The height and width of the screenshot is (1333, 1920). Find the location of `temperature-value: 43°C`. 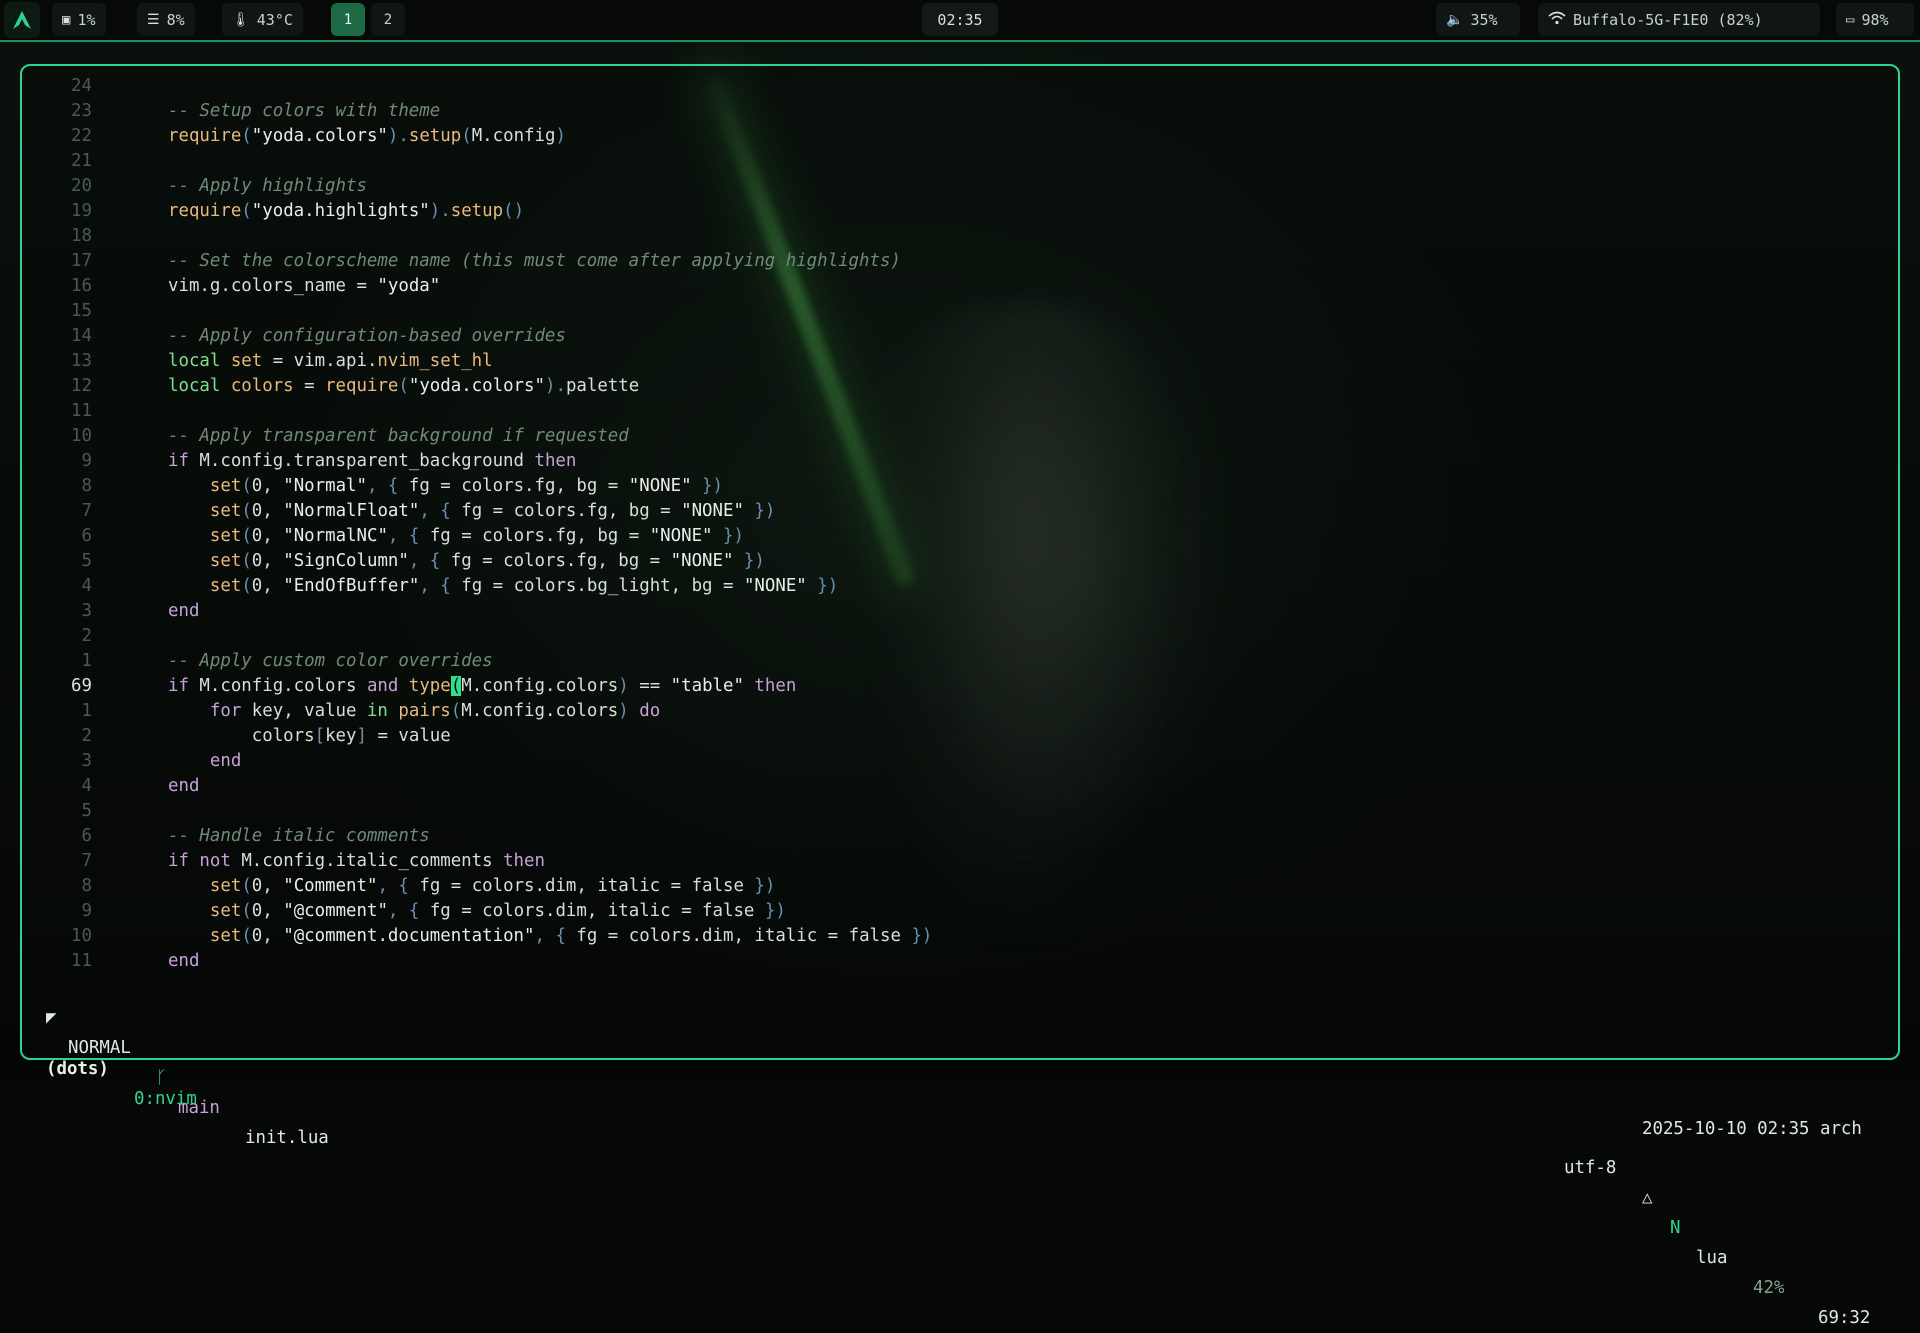

temperature-value: 43°C is located at coordinates (274, 19).